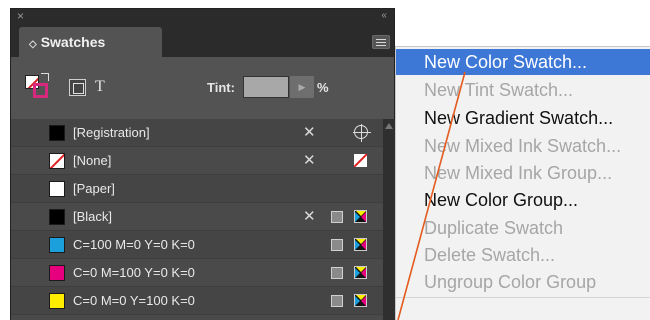 This screenshot has height=320, width=650. What do you see at coordinates (33, 44) in the screenshot?
I see `updown-arrows-icon: ◇` at bounding box center [33, 44].